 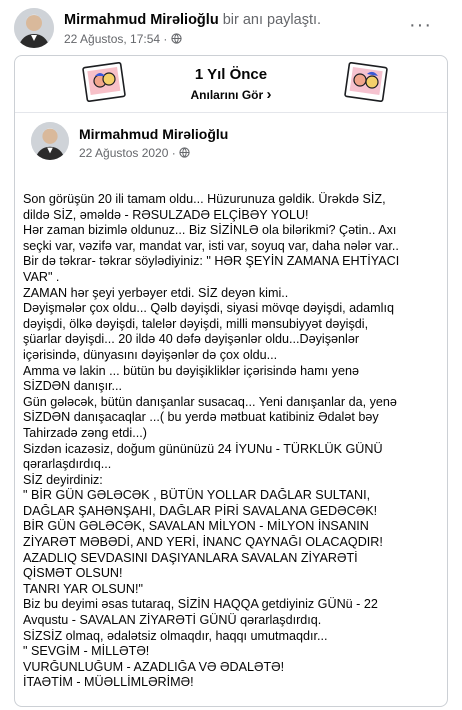 I want to click on original-author-avatar, so click(x=50, y=141).